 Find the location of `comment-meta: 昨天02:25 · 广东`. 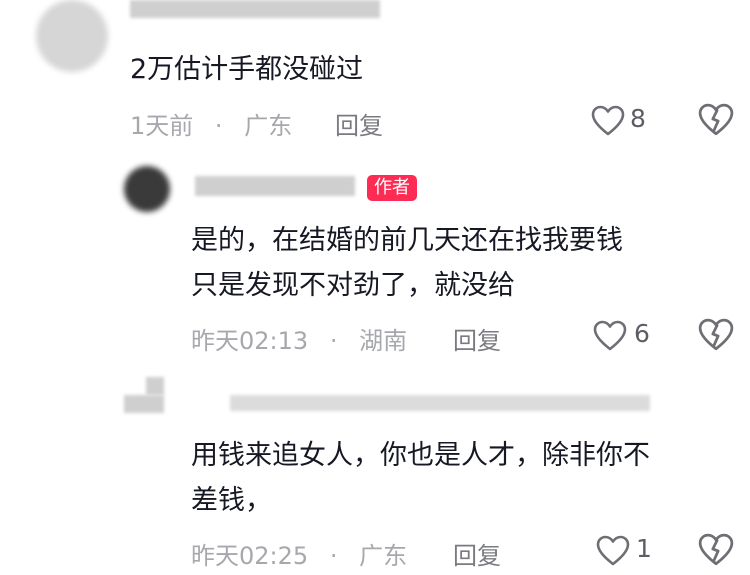

comment-meta: 昨天02:25 · 广东 is located at coordinates (299, 553).